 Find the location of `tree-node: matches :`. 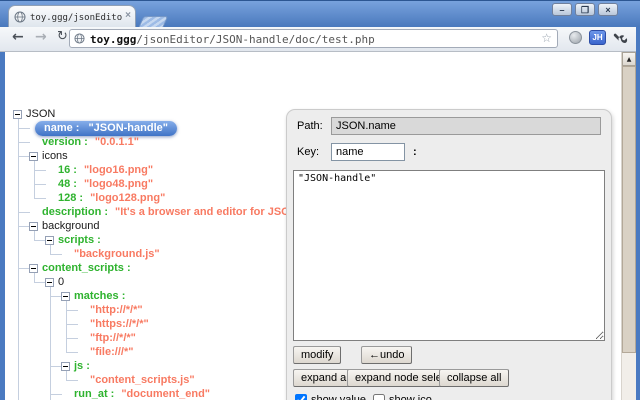

tree-node: matches : is located at coordinates (93, 296).